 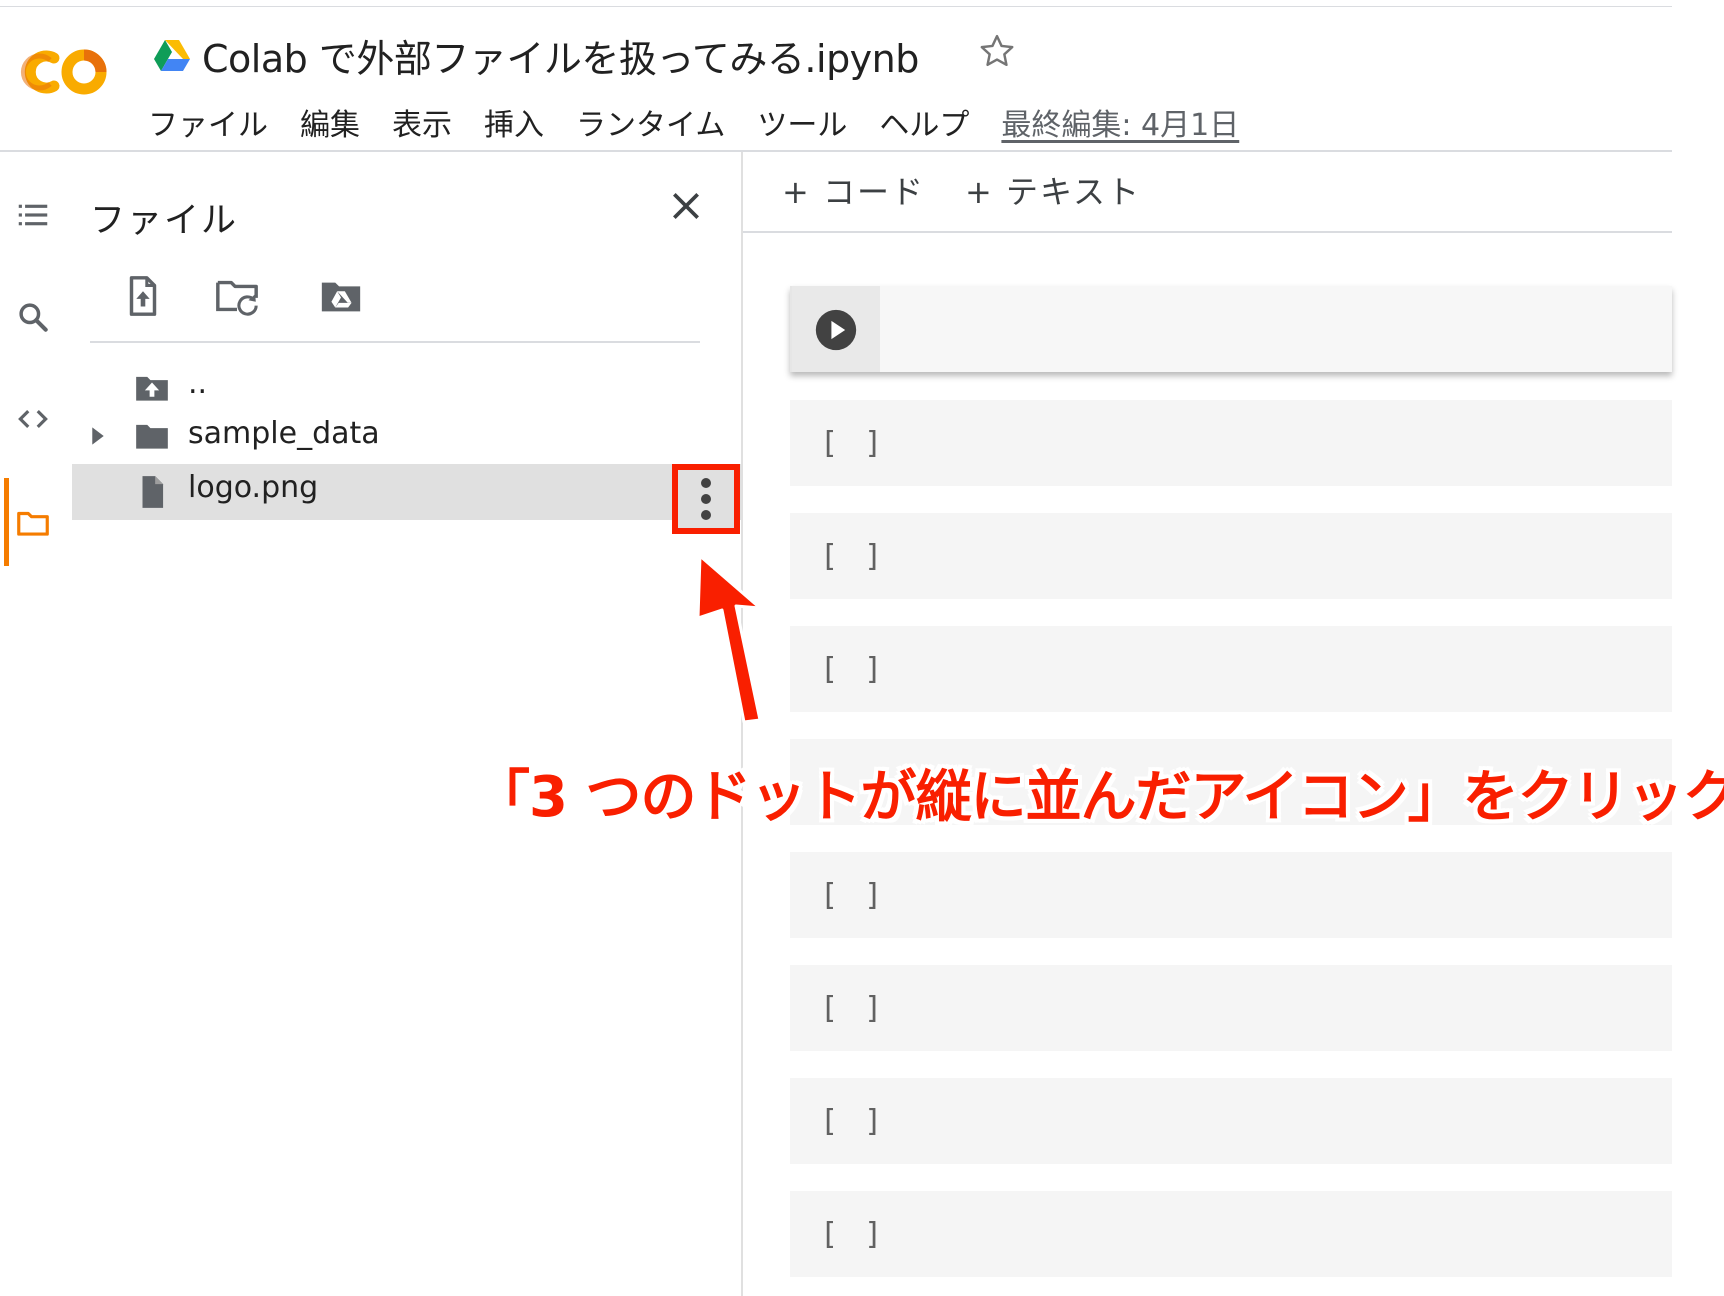 What do you see at coordinates (836, 6) in the screenshot?
I see `top-divider` at bounding box center [836, 6].